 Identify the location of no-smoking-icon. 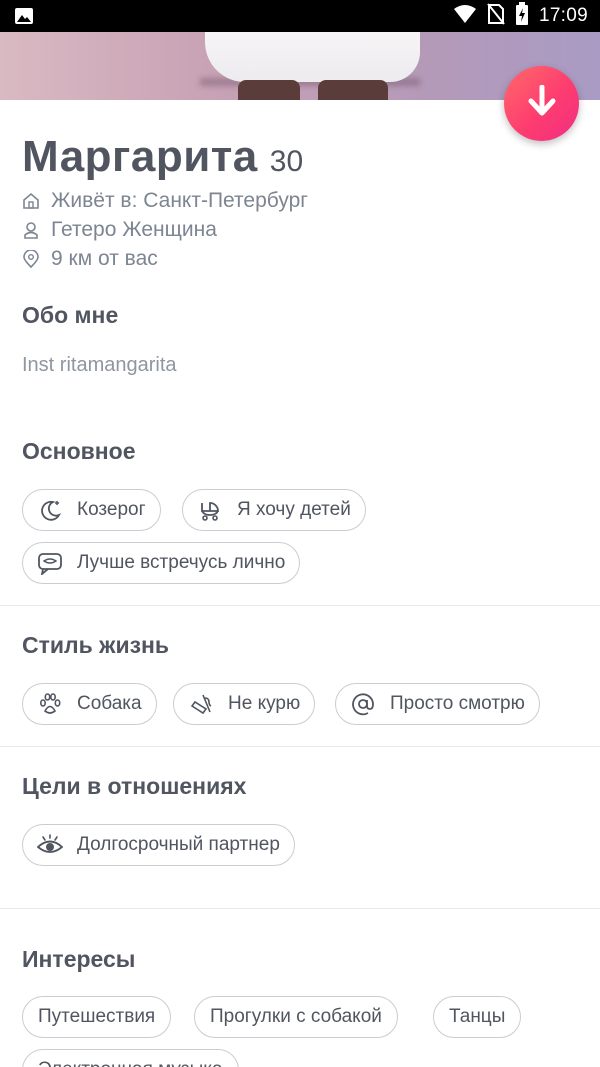
(201, 704).